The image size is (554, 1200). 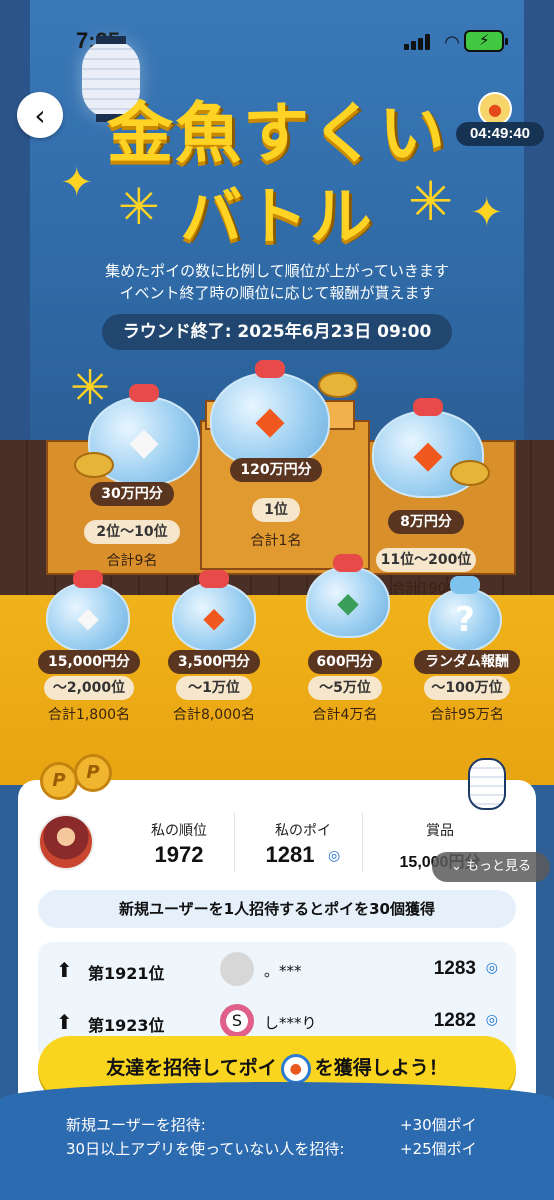 I want to click on prize-bag-5th: ◆, so click(x=214, y=611).